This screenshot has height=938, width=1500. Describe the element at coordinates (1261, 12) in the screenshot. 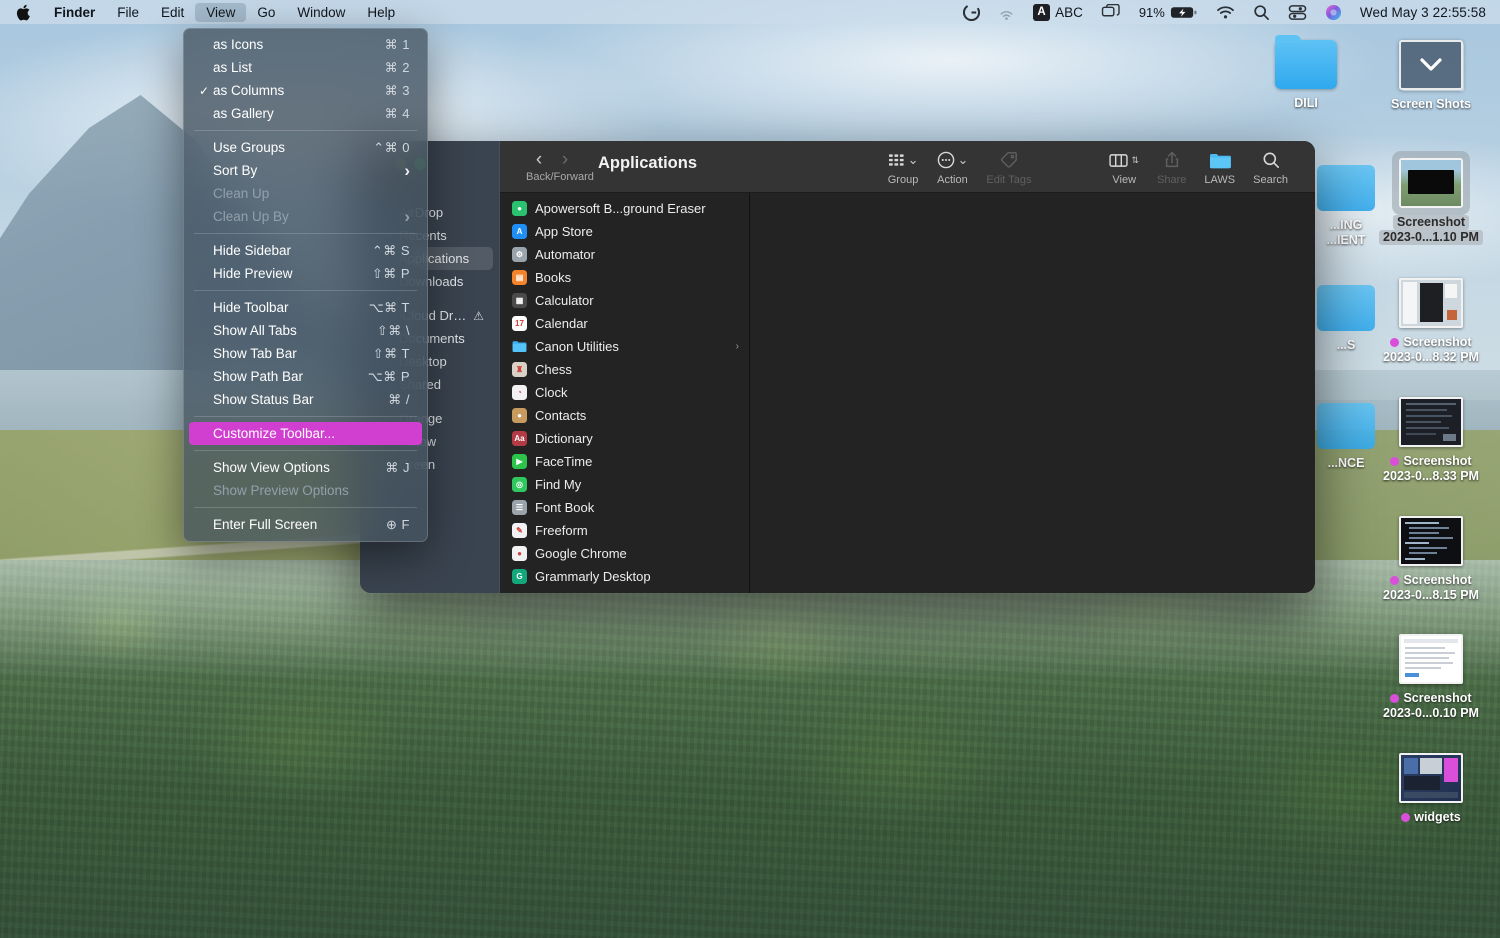

I see `search-icon` at that location.